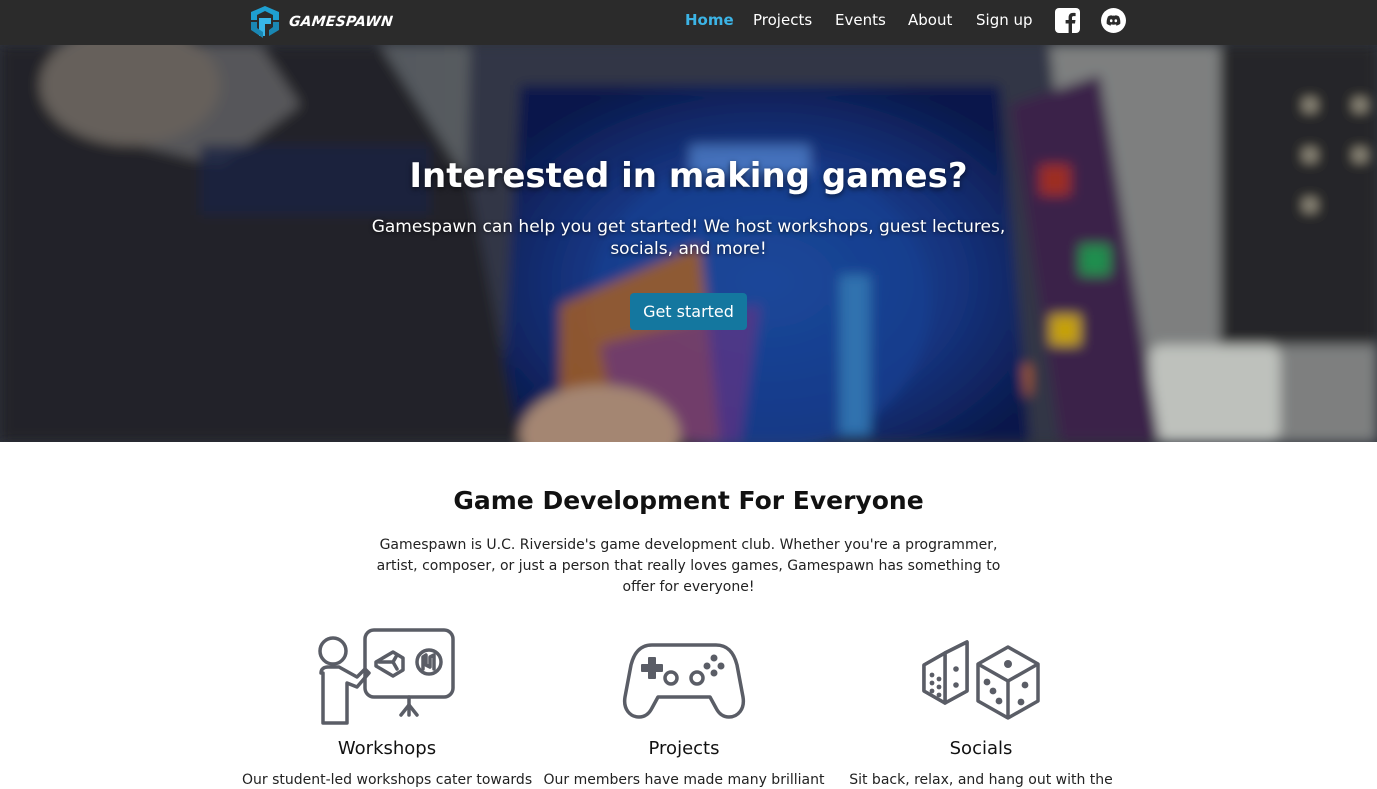 Image resolution: width=1377 pixels, height=789 pixels. Describe the element at coordinates (1113, 20) in the screenshot. I see `discord-icon` at that location.